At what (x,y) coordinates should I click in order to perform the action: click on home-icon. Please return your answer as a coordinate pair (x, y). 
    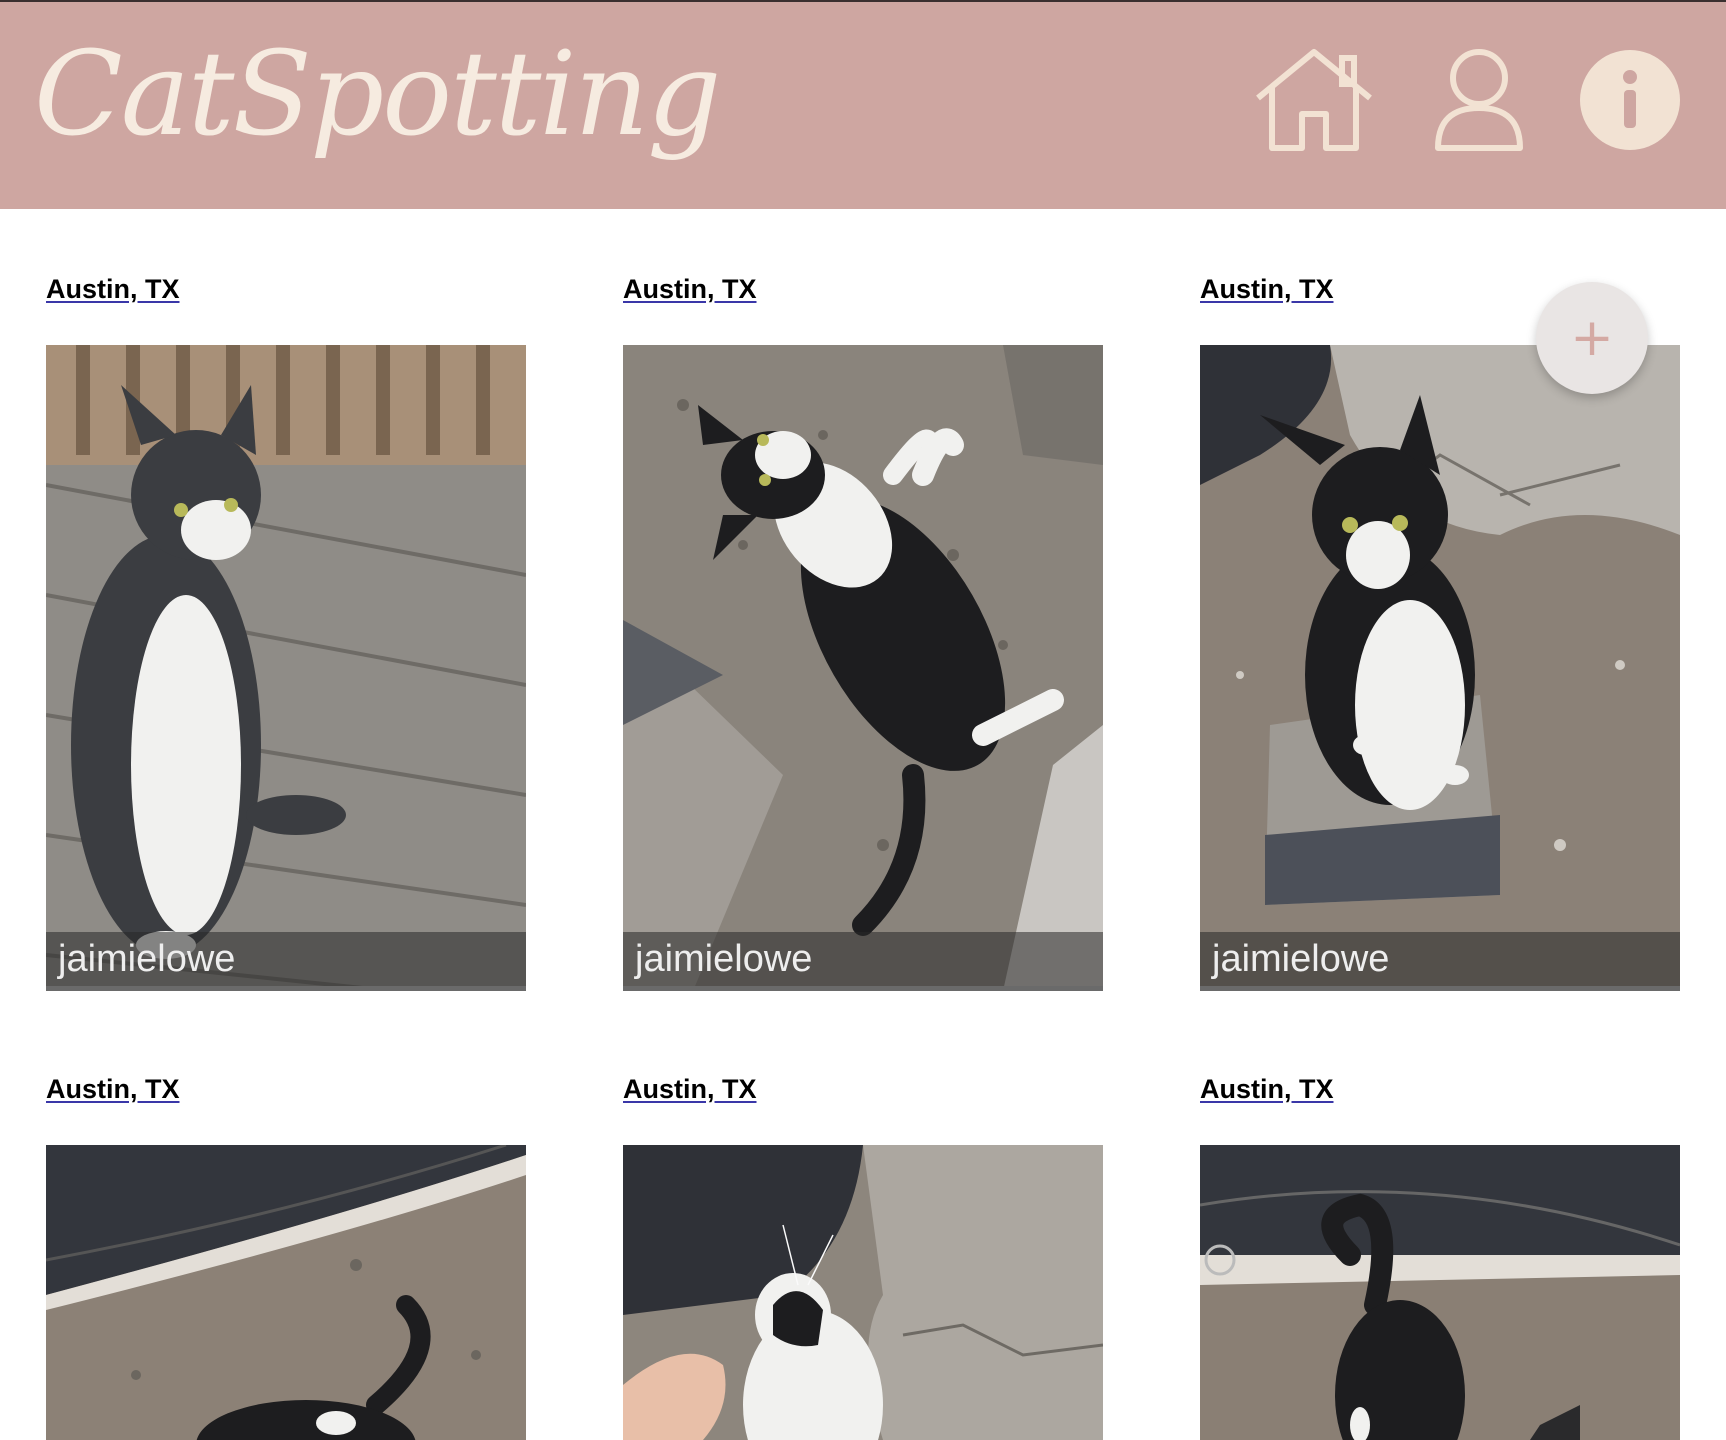
    Looking at the image, I should click on (1314, 100).